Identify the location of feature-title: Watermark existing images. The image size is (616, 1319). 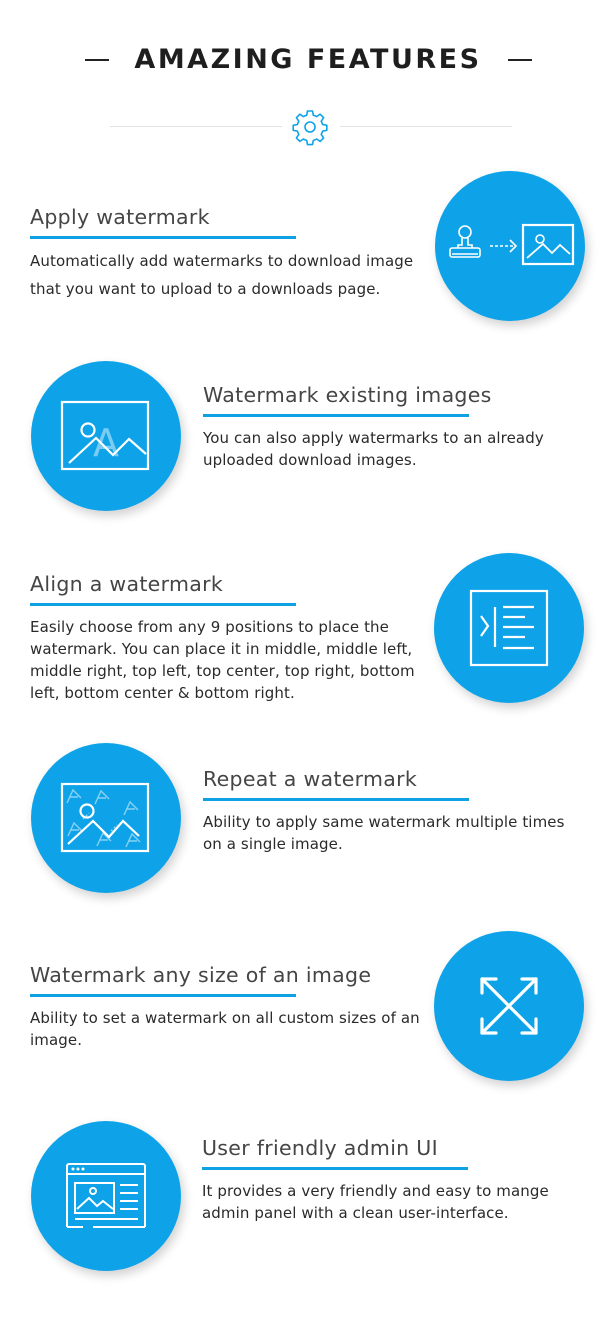
(347, 395).